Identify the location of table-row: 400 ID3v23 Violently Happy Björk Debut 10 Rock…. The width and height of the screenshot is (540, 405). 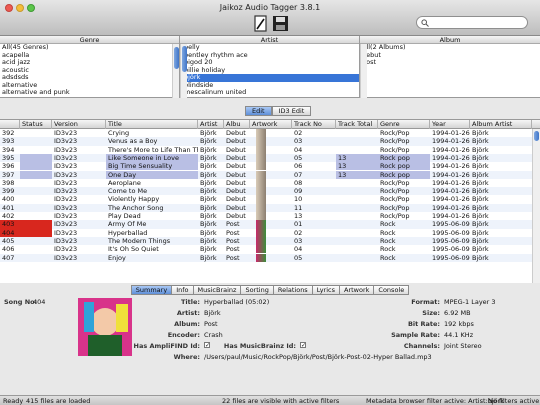
(266, 199).